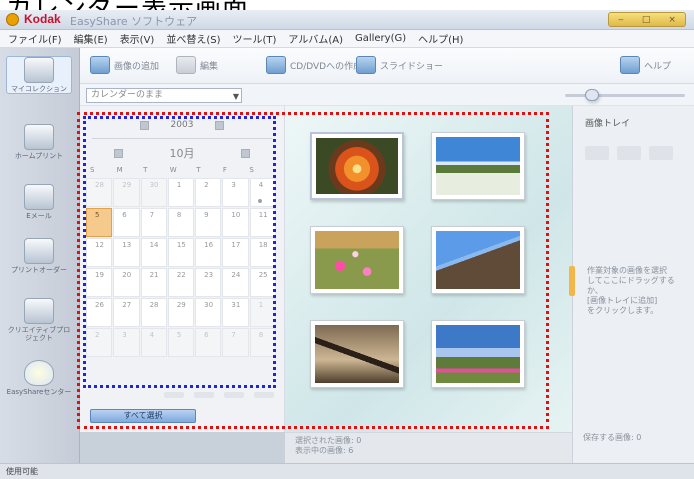 The width and height of the screenshot is (694, 479). What do you see at coordinates (99, 252) in the screenshot?
I see `calendar-day-cell: 12` at bounding box center [99, 252].